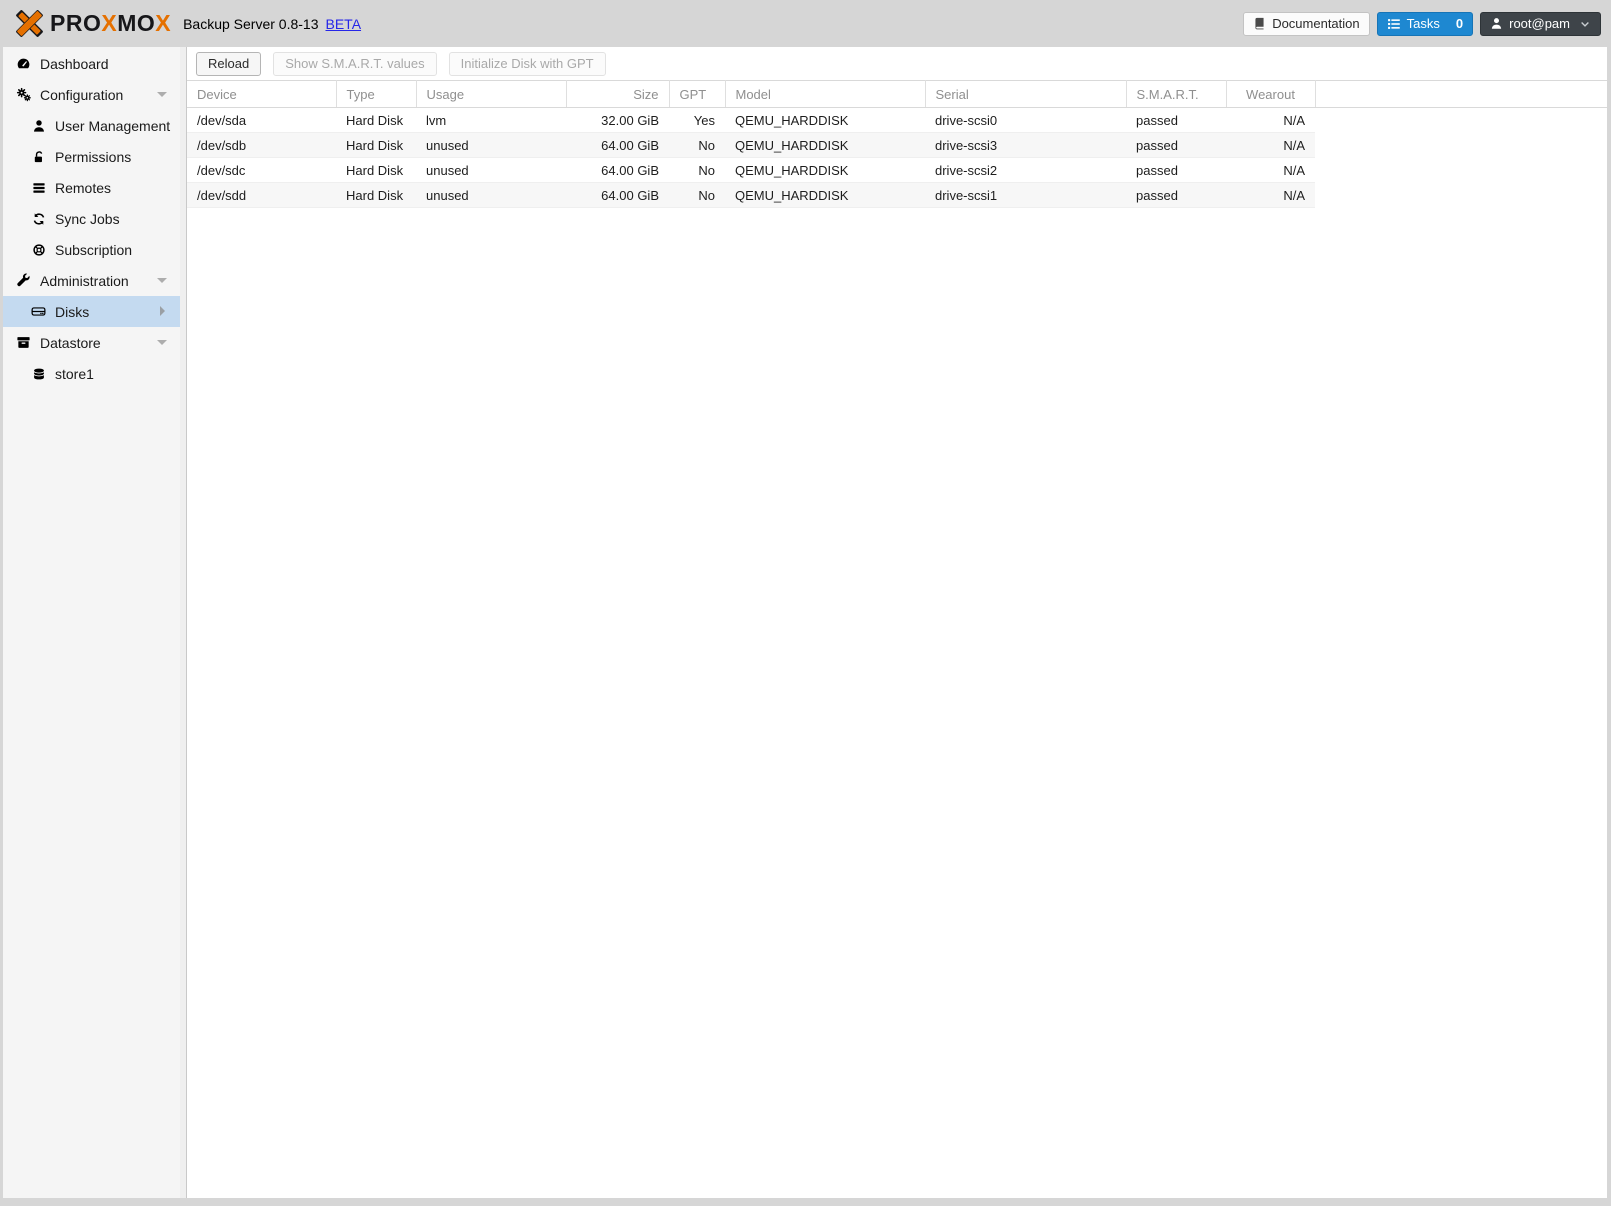  Describe the element at coordinates (491, 120) in the screenshot. I see `cell-usage: lvm` at that location.